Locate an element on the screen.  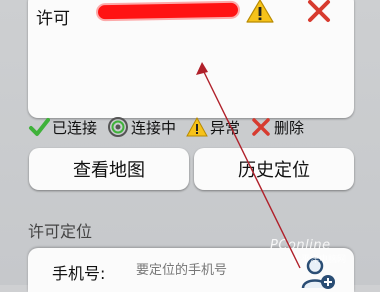
permit-label: 许可 is located at coordinates (53, 19).